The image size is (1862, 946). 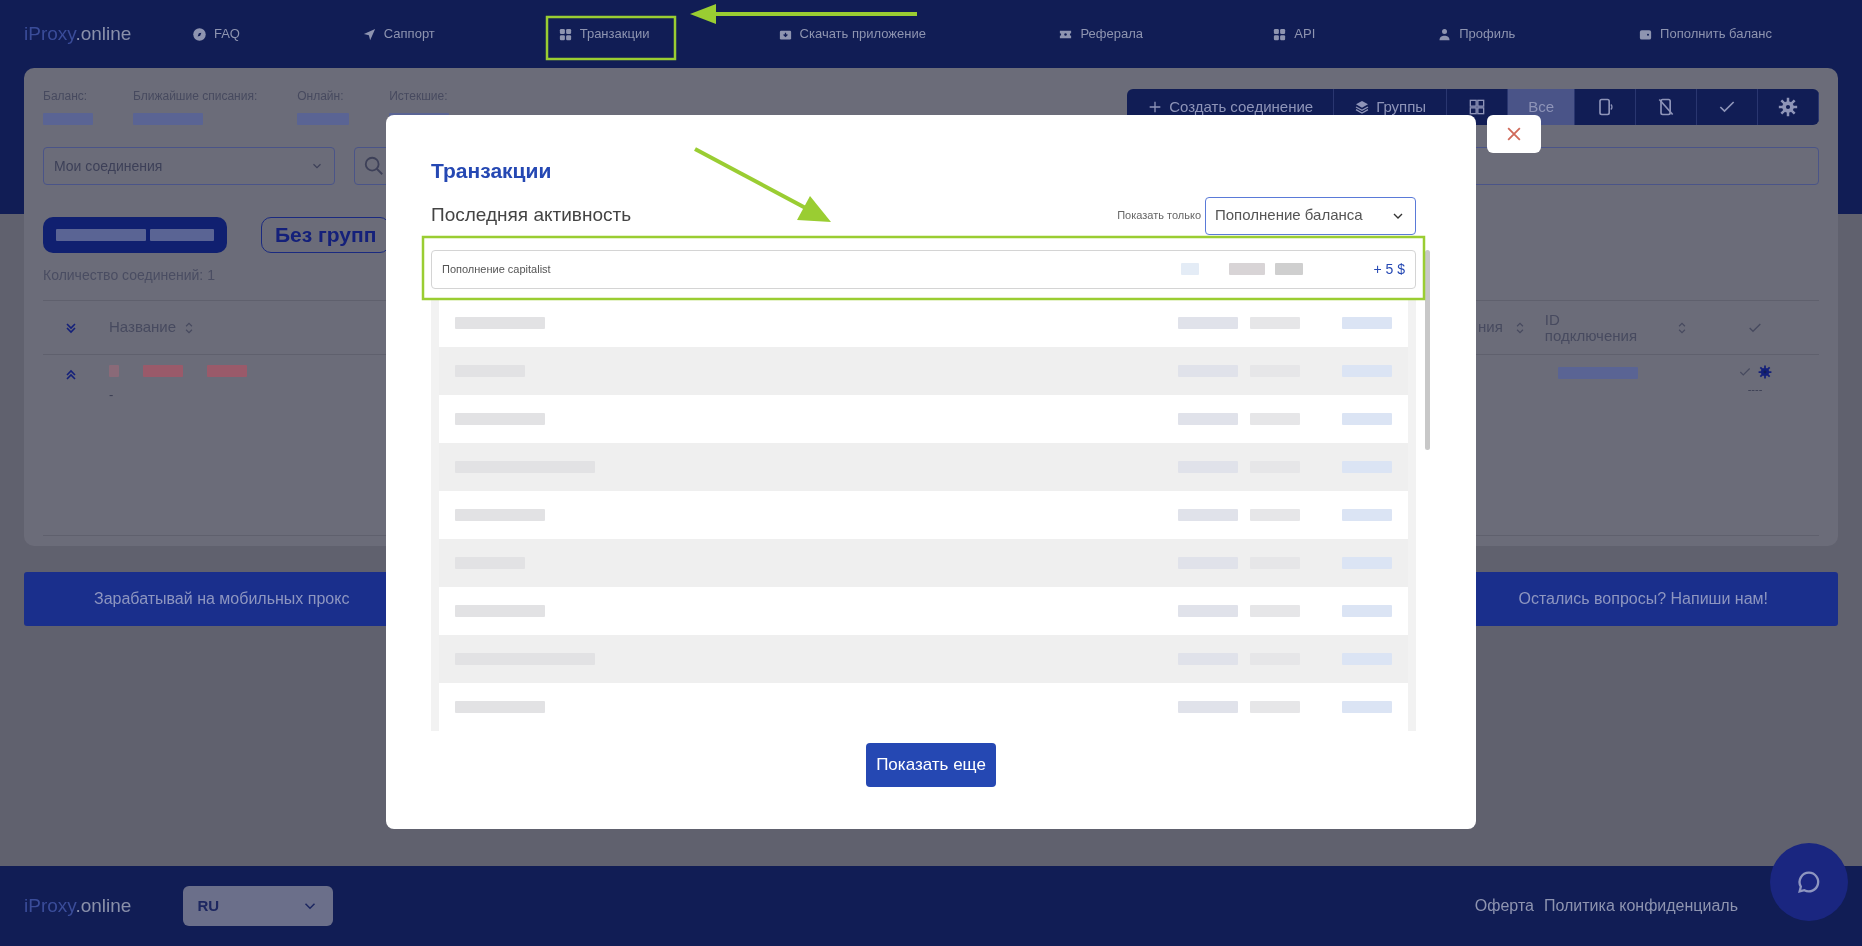 I want to click on nav-link: Транзакции, so click(x=603, y=34).